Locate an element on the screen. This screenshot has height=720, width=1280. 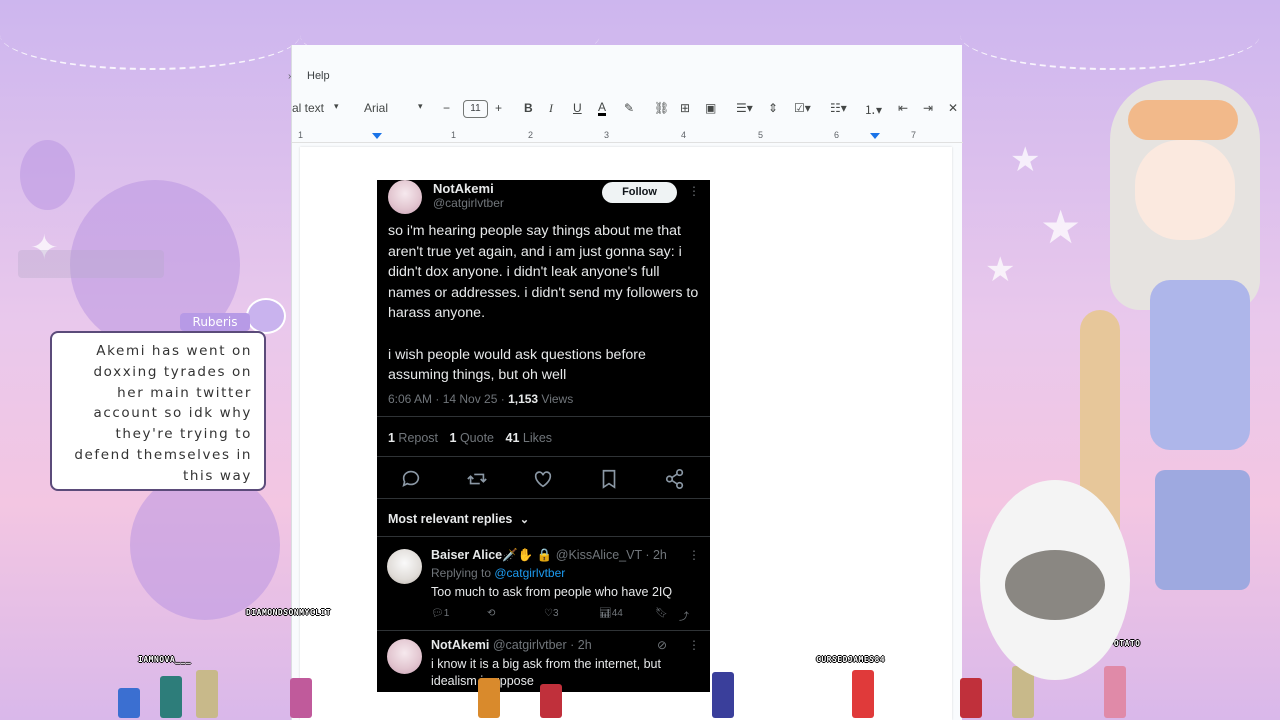
font-dropdown: Arial ▾ is located at coordinates (395, 108).